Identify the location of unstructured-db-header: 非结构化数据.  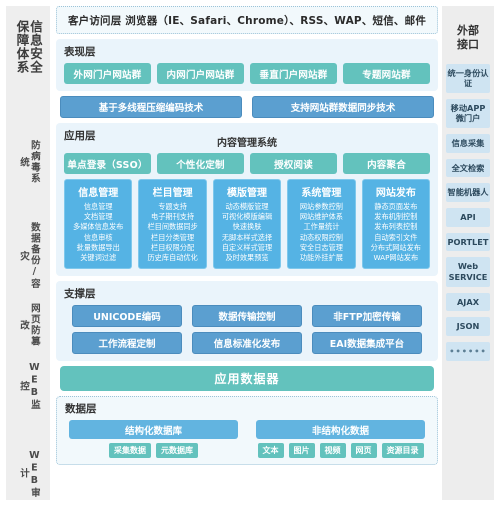
(340, 430).